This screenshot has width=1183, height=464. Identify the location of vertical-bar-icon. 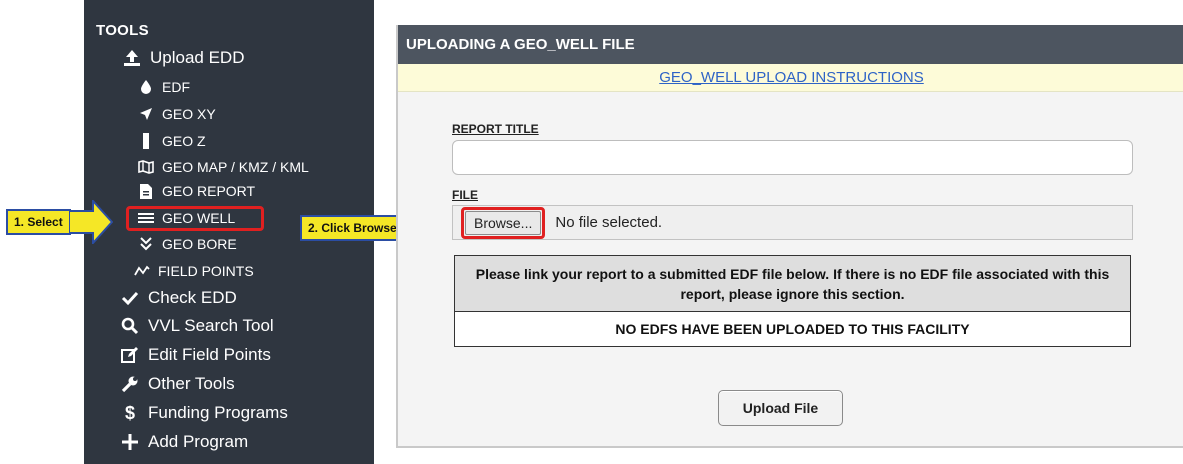
(146, 141).